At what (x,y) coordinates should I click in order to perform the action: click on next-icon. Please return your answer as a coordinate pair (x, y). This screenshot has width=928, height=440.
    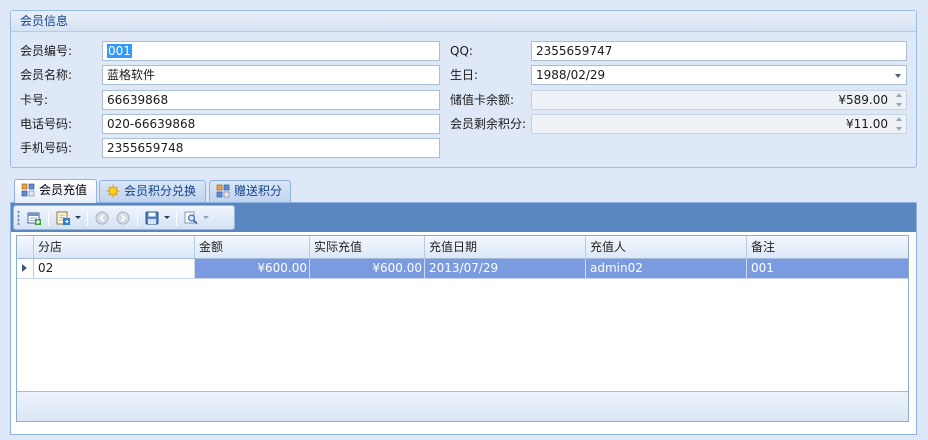
    Looking at the image, I should click on (123, 217).